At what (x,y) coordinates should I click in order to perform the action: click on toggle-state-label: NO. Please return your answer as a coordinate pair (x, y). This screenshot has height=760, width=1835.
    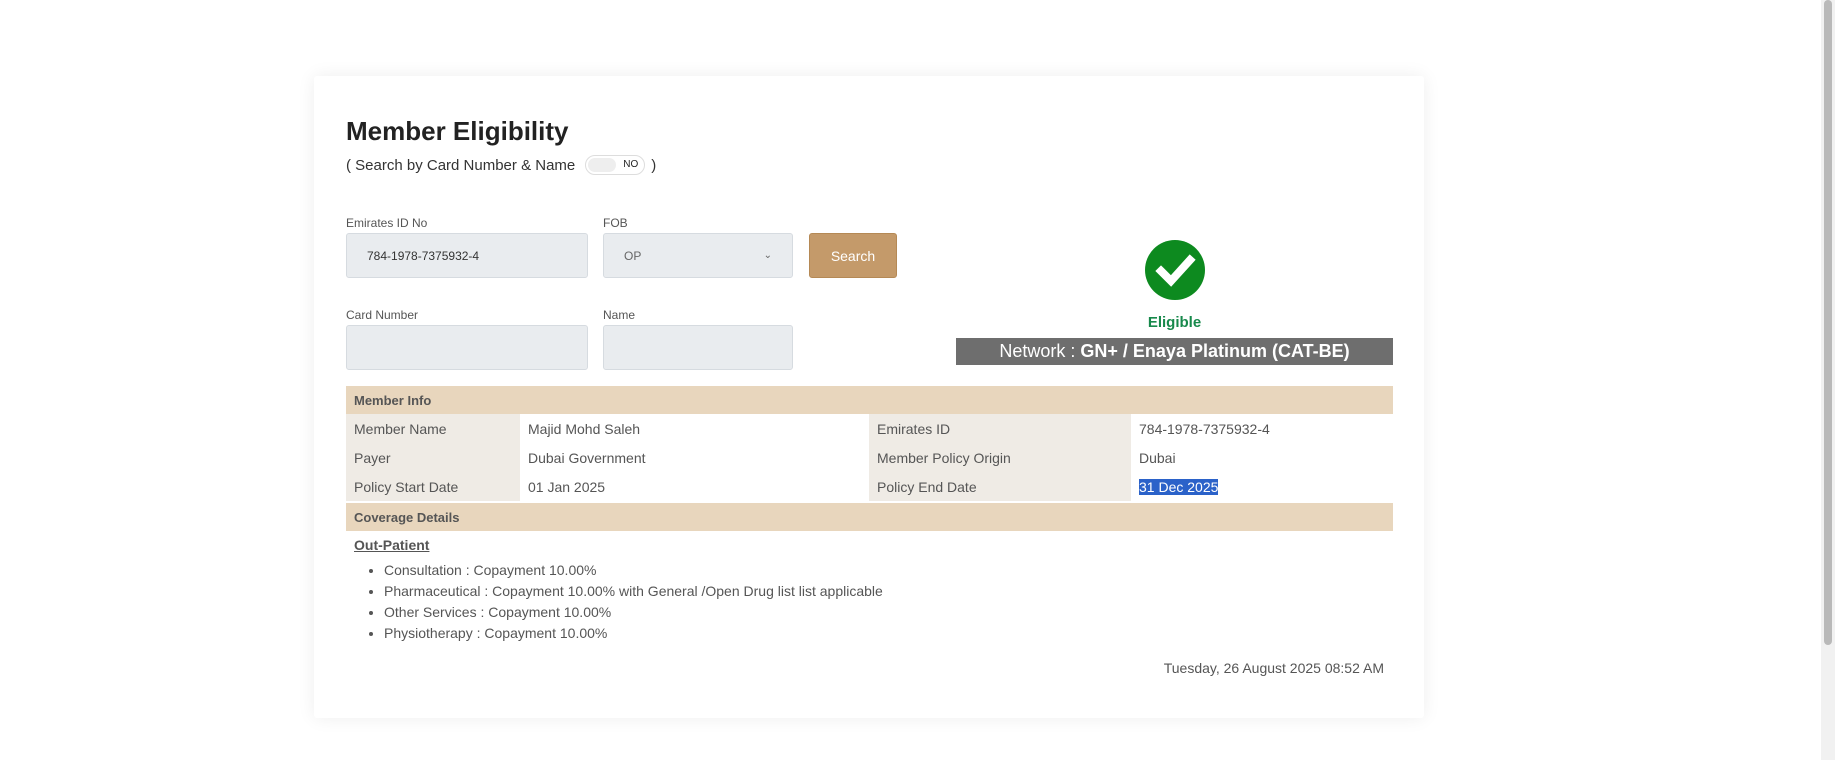
    Looking at the image, I should click on (631, 164).